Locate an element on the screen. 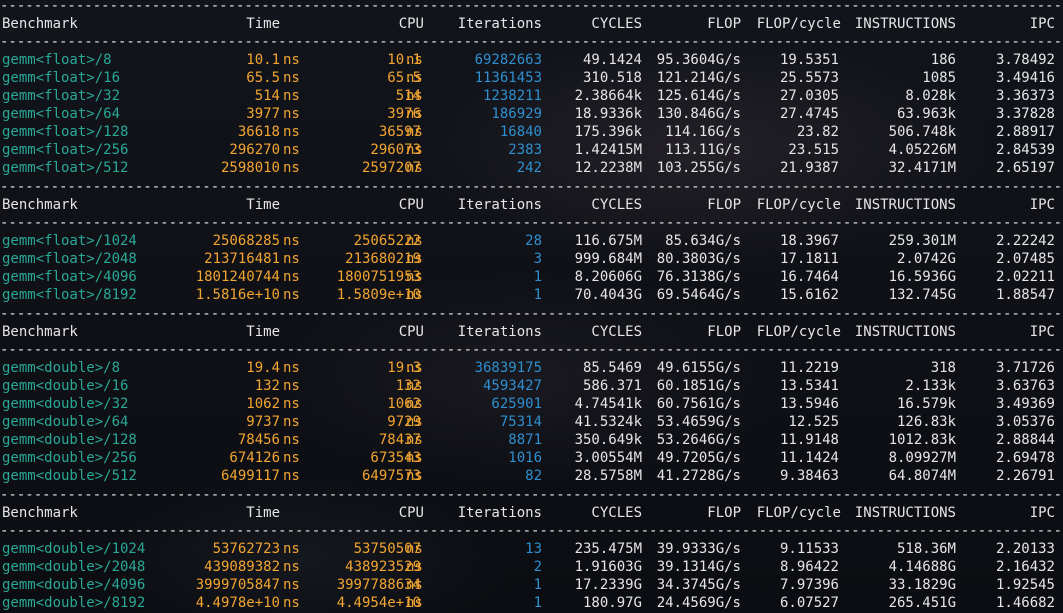 The image size is (1063, 613). benchmark-name: gemm<double>/512 is located at coordinates (69, 476).